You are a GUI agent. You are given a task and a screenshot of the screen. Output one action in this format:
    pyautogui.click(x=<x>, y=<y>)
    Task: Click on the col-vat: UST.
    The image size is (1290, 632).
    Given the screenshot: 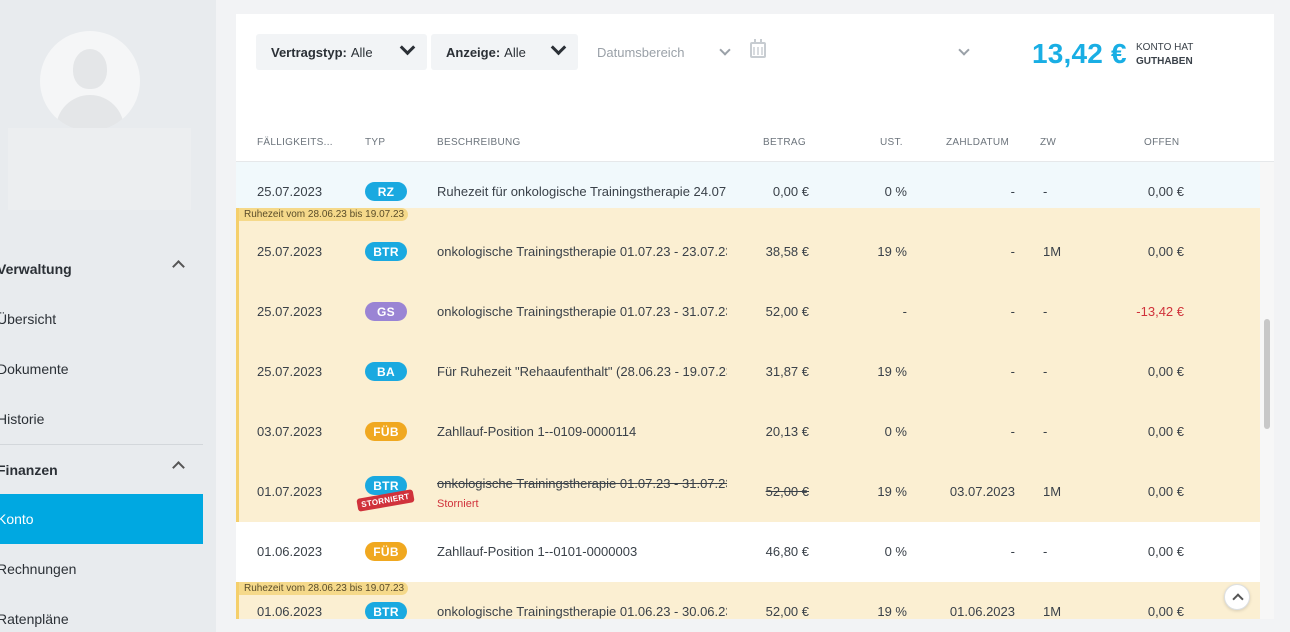 What is the action you would take?
    pyautogui.click(x=891, y=142)
    